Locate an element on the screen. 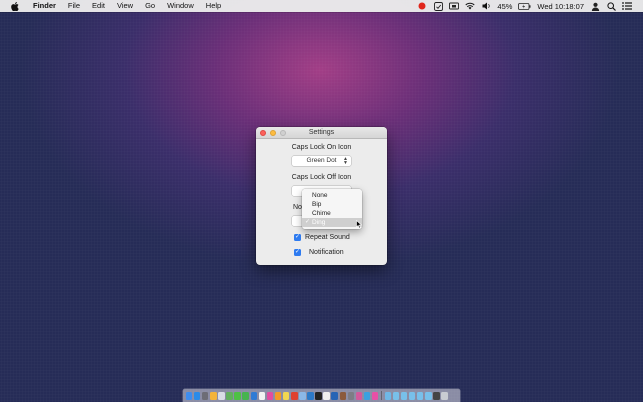  messages-icon is located at coordinates (237, 395).